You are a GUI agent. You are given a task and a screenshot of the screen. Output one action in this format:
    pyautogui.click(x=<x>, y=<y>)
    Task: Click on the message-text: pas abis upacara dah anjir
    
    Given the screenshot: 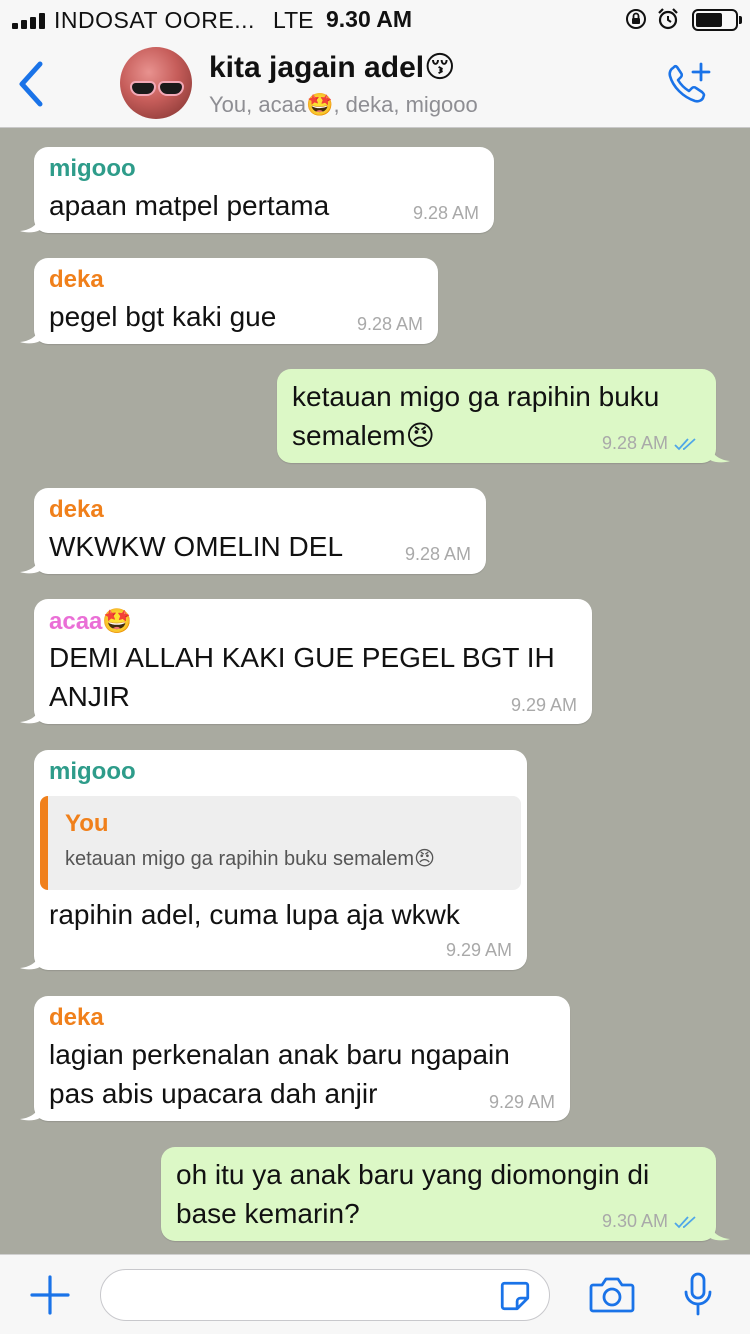 What is the action you would take?
    pyautogui.click(x=213, y=1093)
    